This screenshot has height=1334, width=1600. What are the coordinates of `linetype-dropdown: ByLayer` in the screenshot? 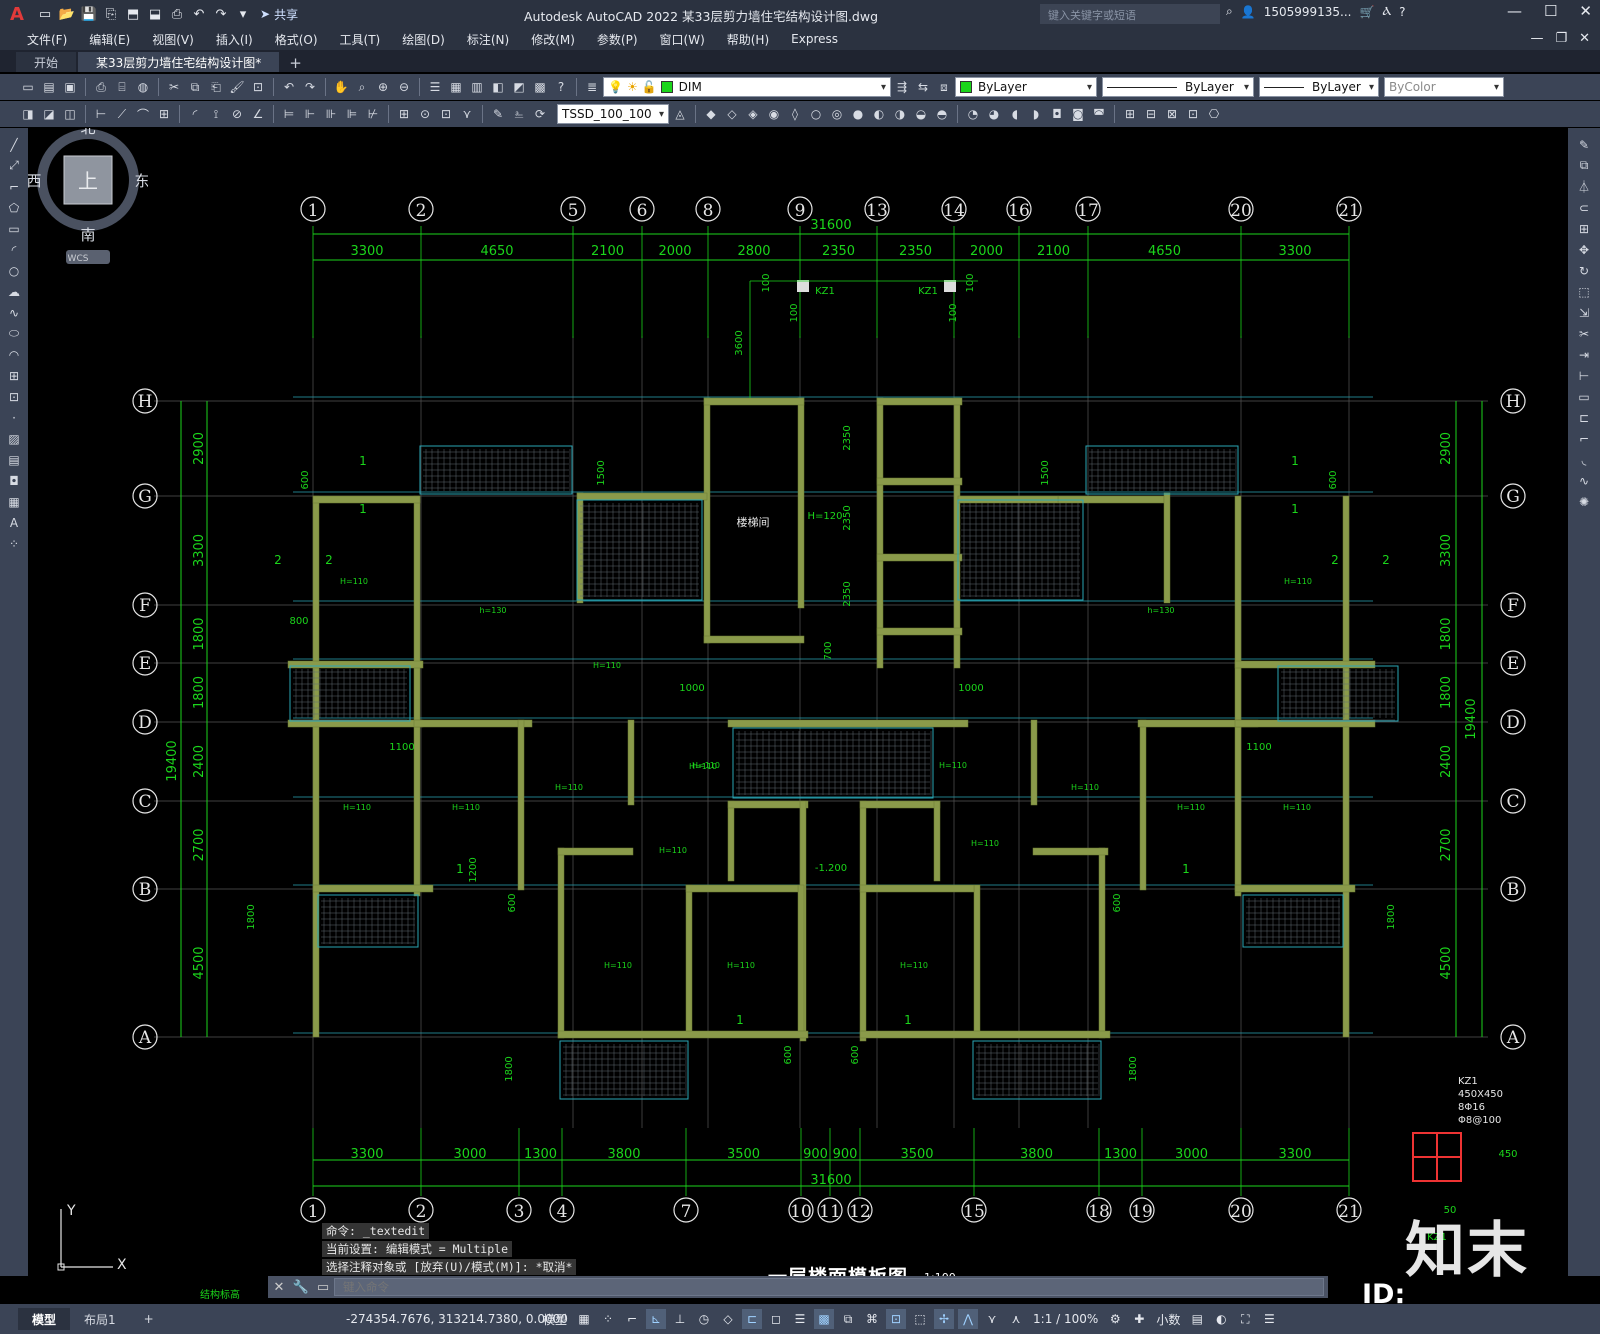 It's located at (1178, 87).